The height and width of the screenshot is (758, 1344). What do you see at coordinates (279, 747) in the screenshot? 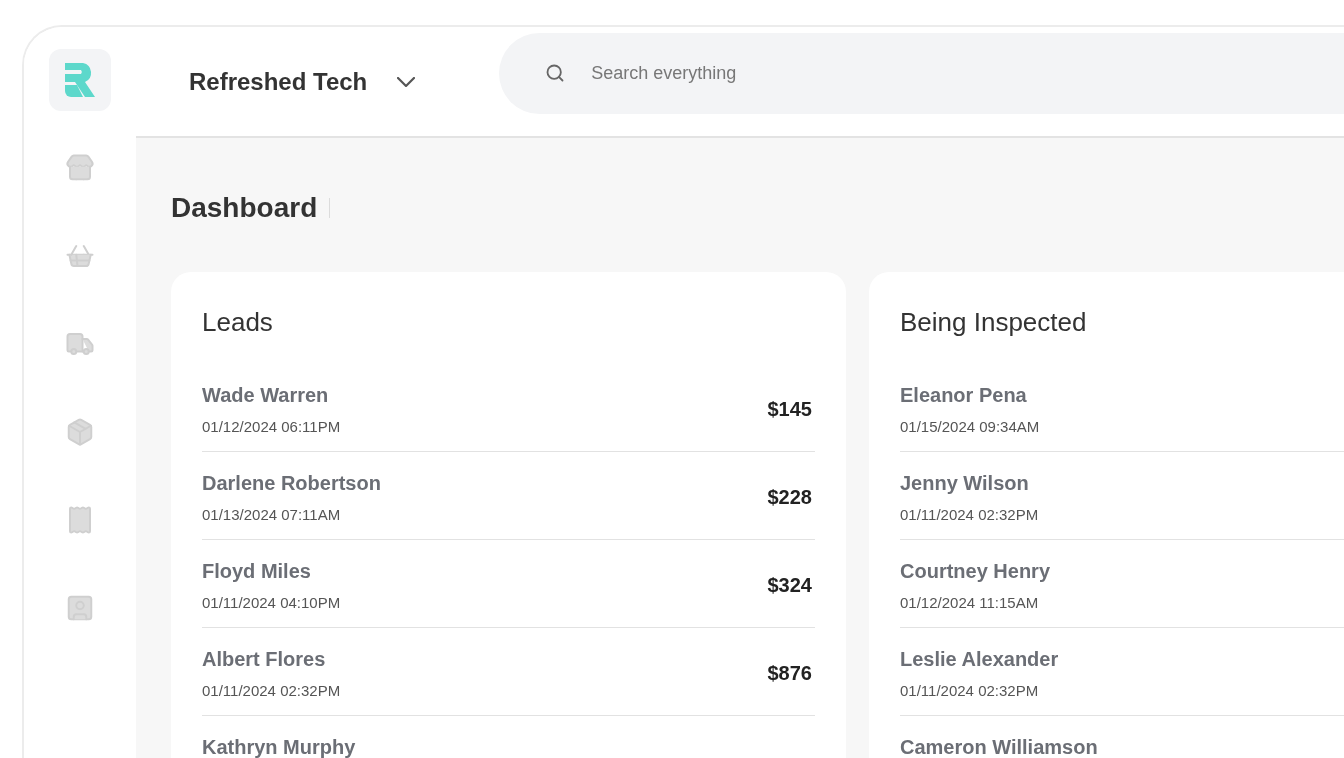
I see `customer-name: Kathryn Murphy` at bounding box center [279, 747].